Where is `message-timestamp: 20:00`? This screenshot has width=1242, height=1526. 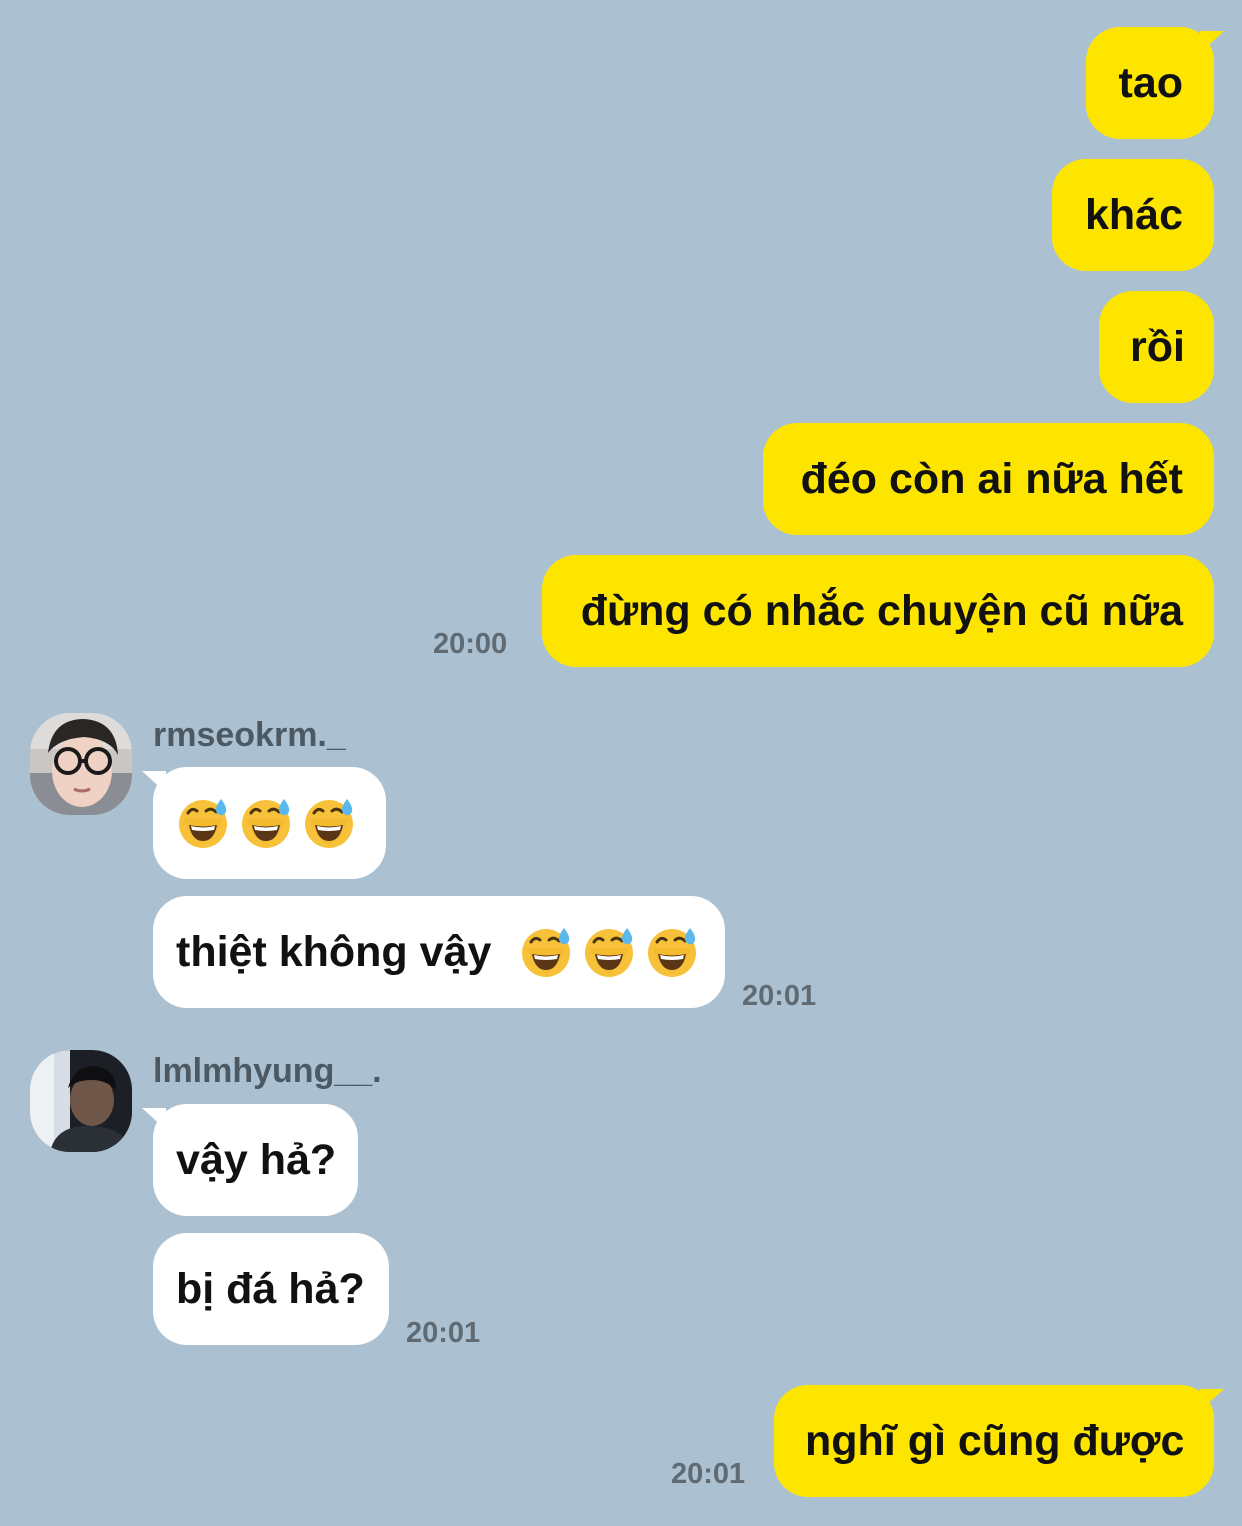
message-timestamp: 20:00 is located at coordinates (470, 644).